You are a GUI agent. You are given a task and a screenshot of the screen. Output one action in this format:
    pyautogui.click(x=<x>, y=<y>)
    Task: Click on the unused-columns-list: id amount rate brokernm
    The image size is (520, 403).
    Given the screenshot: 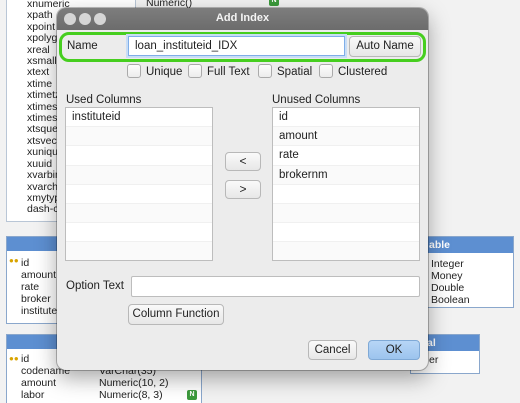 What is the action you would take?
    pyautogui.click(x=346, y=184)
    